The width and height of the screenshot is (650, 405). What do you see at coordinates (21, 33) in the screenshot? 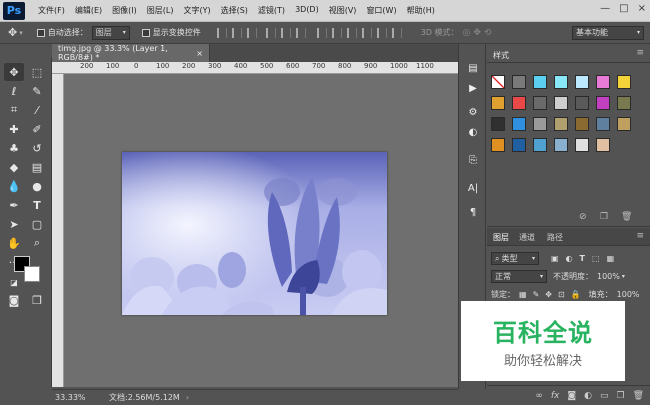
I see `chevron-down-icon: ▾` at bounding box center [21, 33].